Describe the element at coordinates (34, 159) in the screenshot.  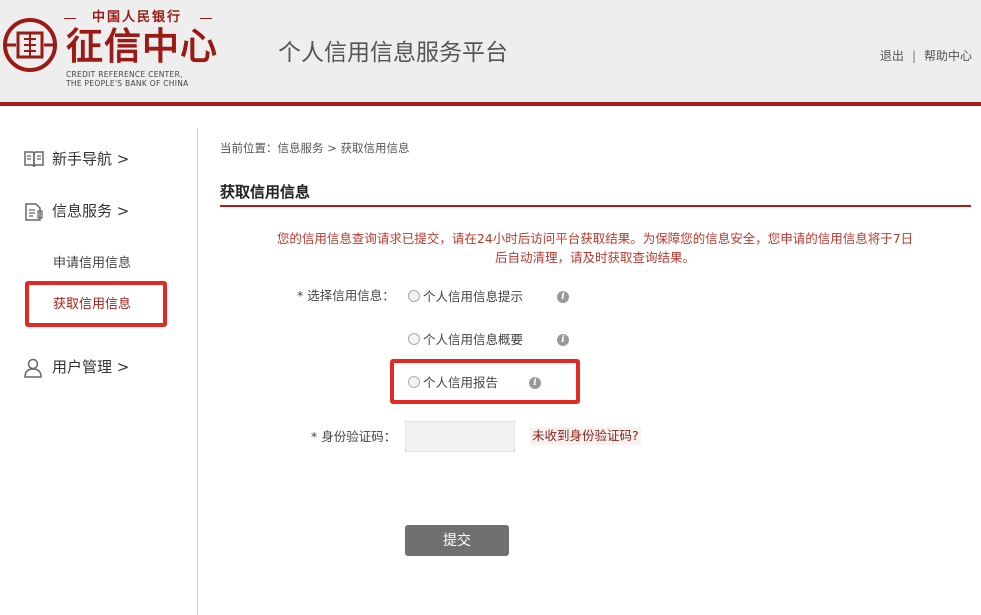
I see `book-icon` at that location.